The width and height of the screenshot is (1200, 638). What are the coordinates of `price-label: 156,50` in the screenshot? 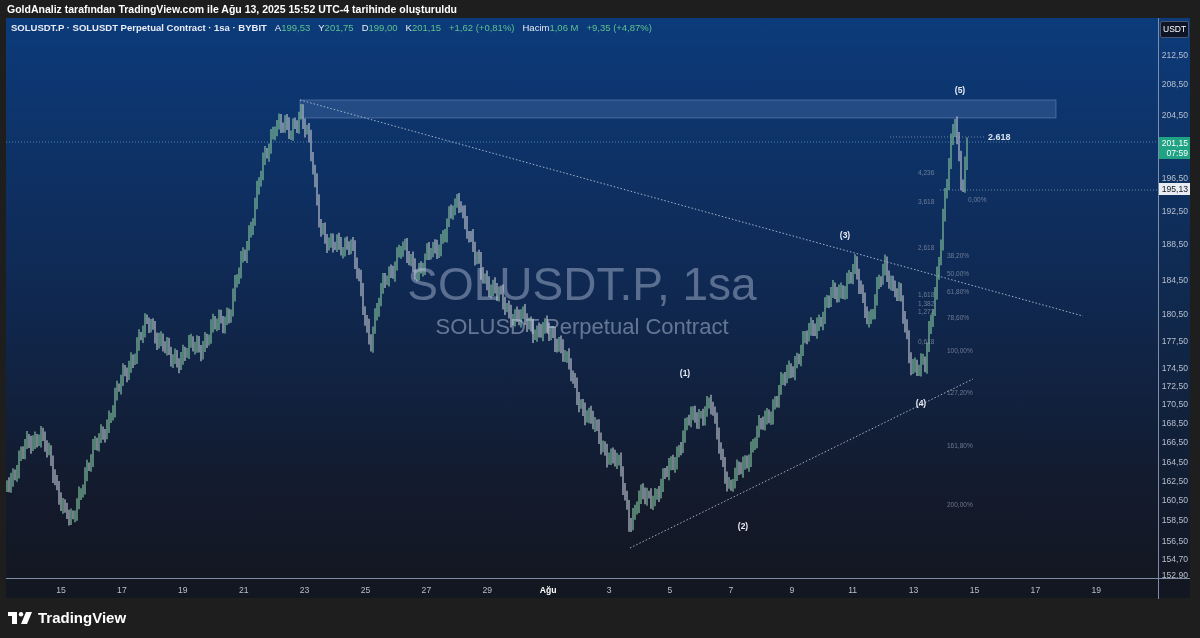 It's located at (1174, 541).